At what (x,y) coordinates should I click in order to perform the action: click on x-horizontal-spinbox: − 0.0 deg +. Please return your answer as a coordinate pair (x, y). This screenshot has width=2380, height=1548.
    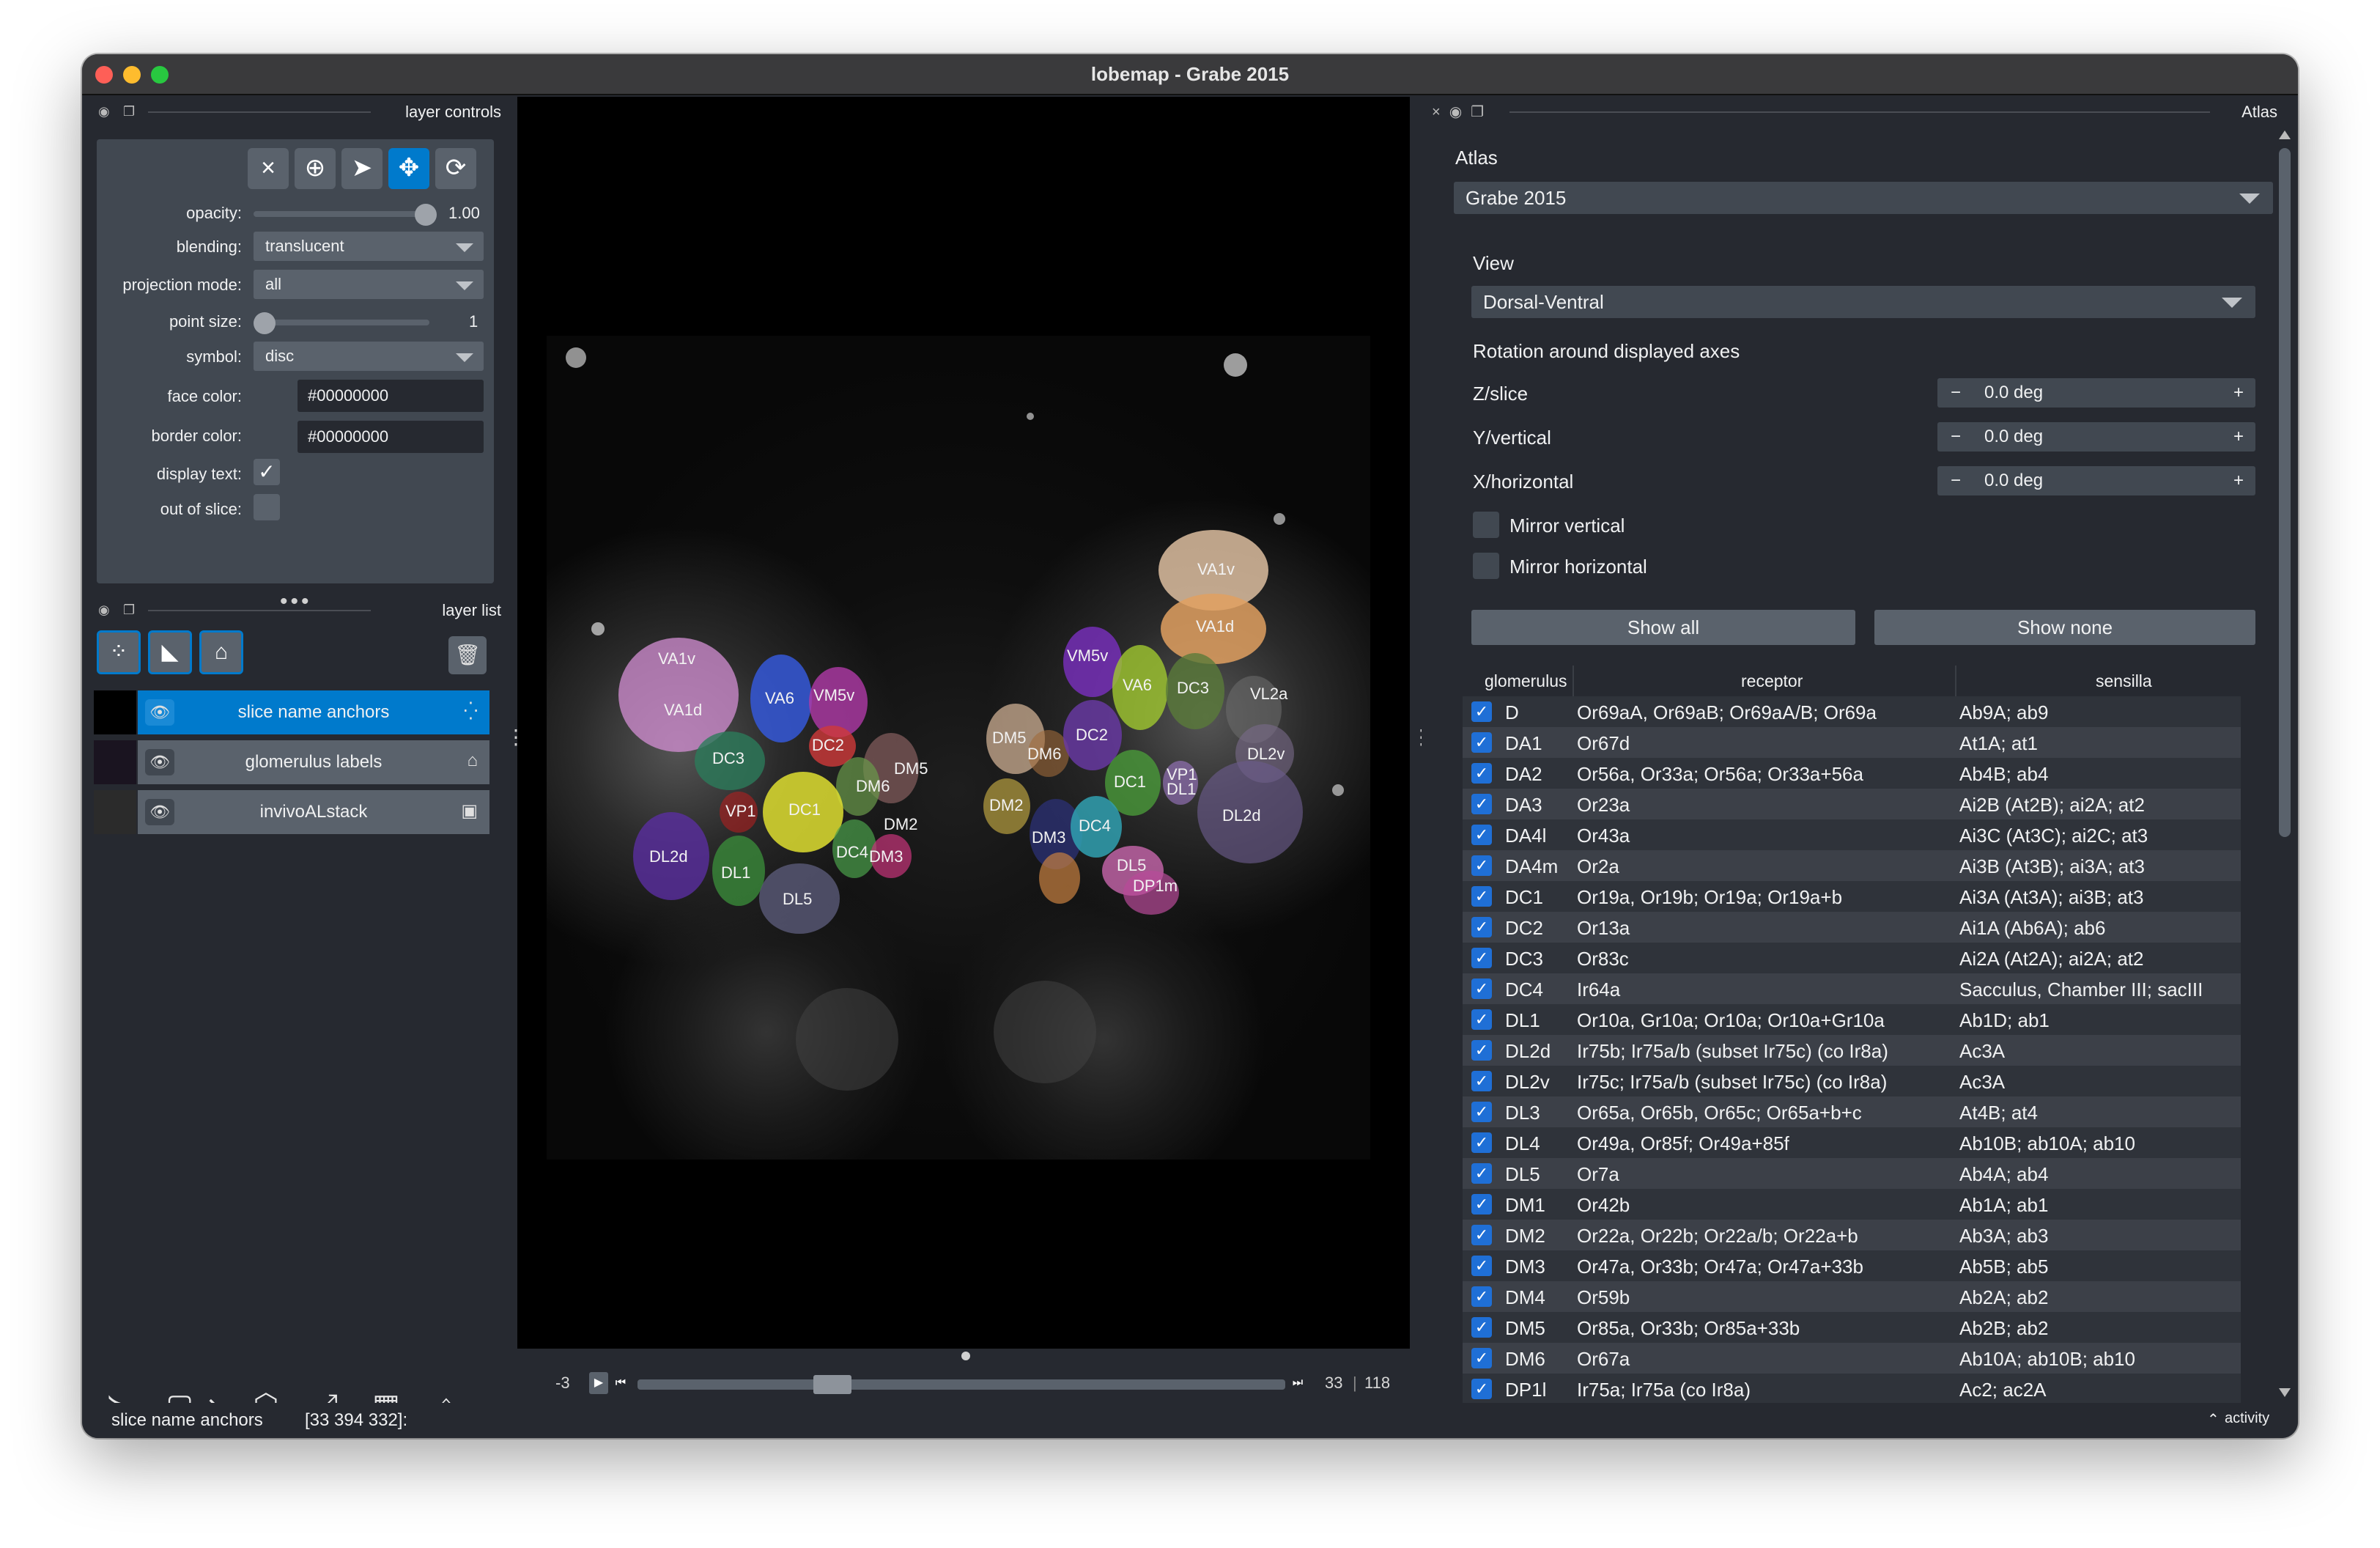
    Looking at the image, I should click on (2096, 480).